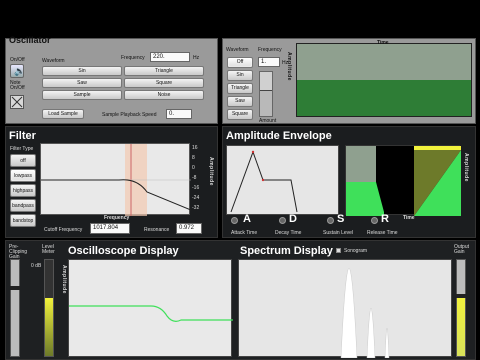 The image size is (480, 360). Describe the element at coordinates (380, 199) in the screenshot. I see `envelope-decay-shape` at that location.